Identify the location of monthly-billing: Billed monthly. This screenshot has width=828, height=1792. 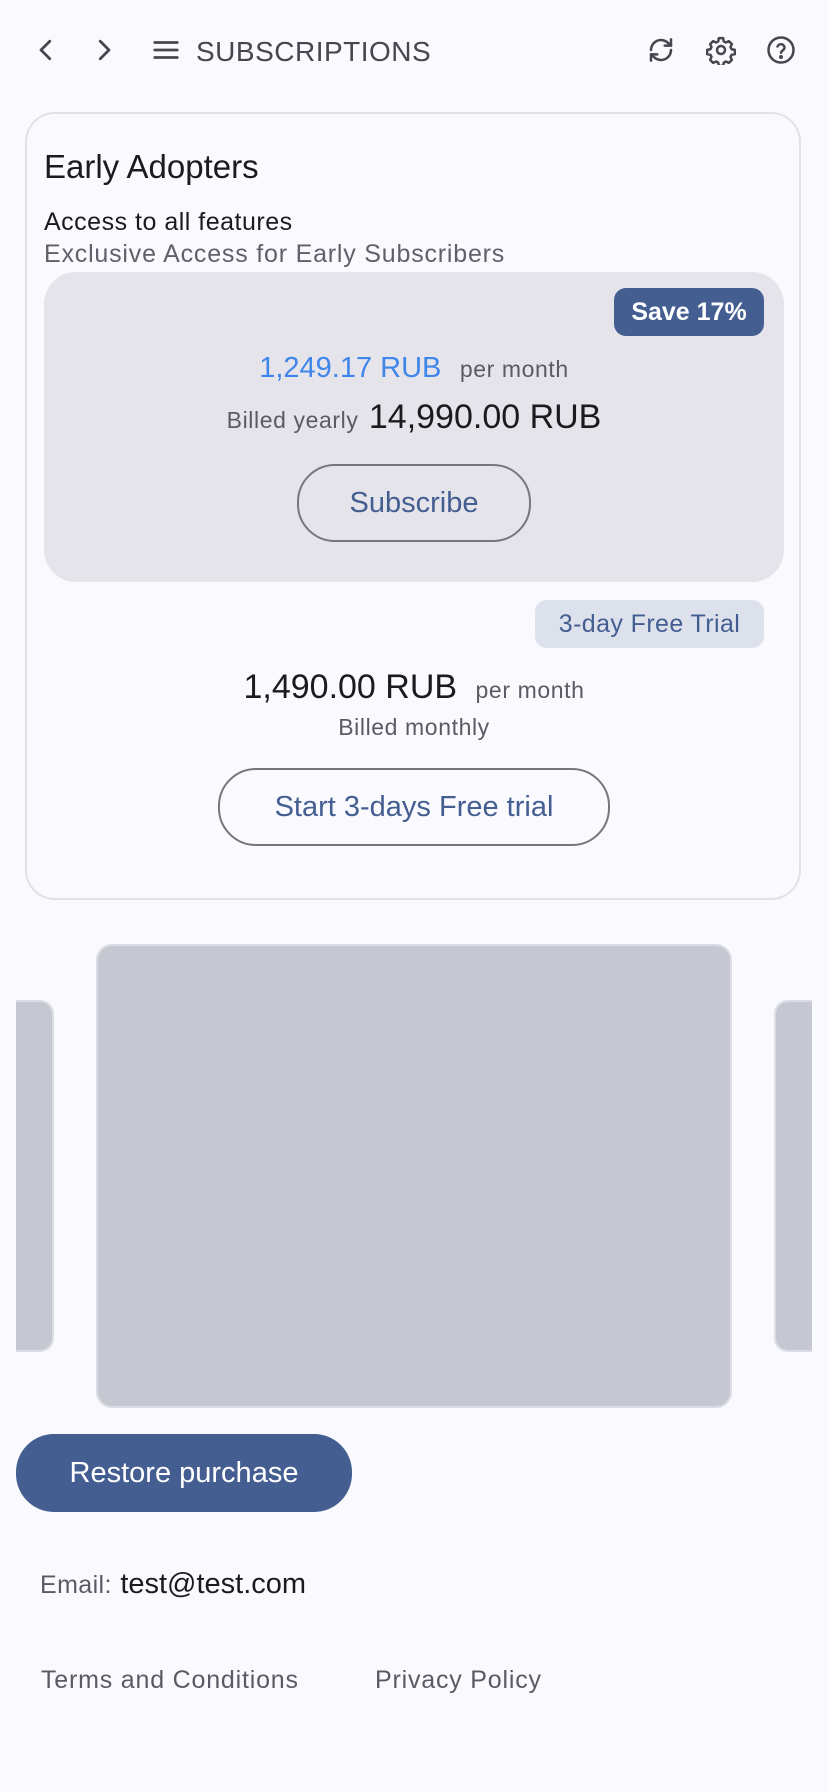
(414, 727).